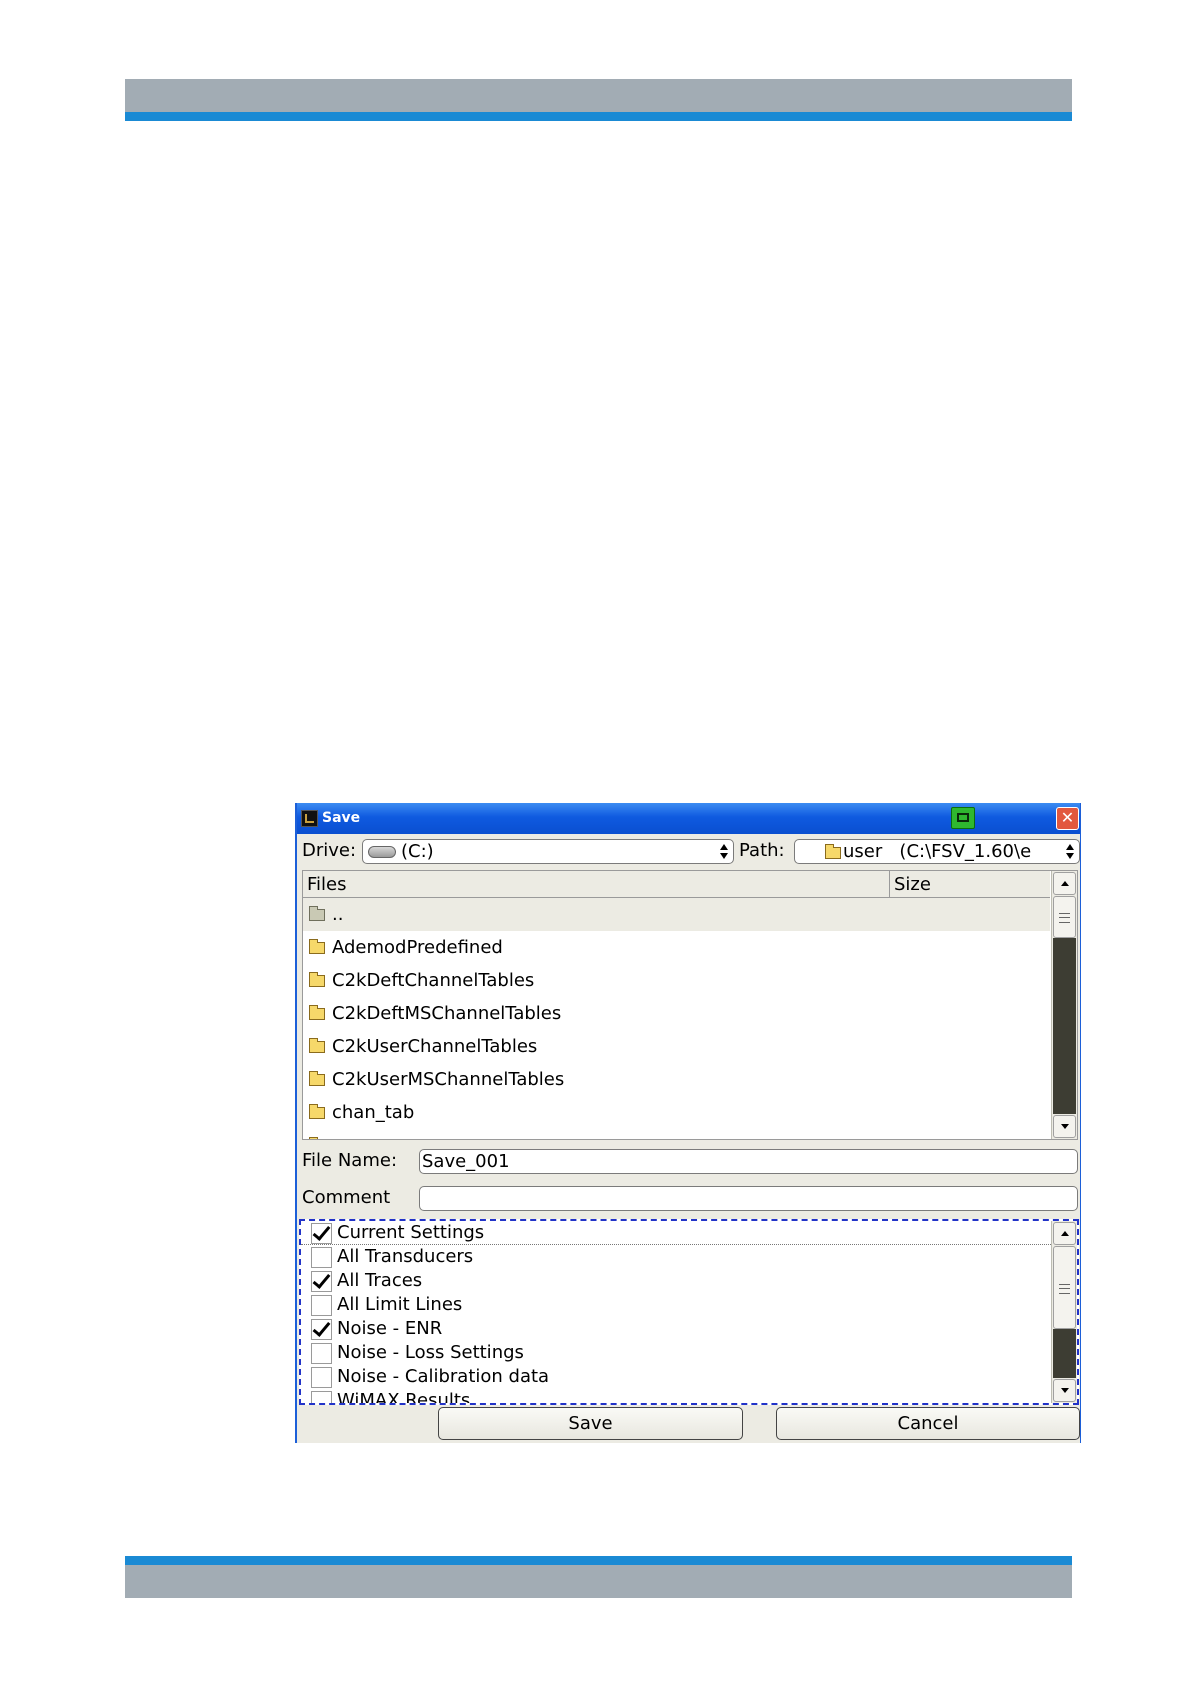 This screenshot has width=1191, height=1684. Describe the element at coordinates (676, 914) in the screenshot. I see `file-row: ..` at that location.